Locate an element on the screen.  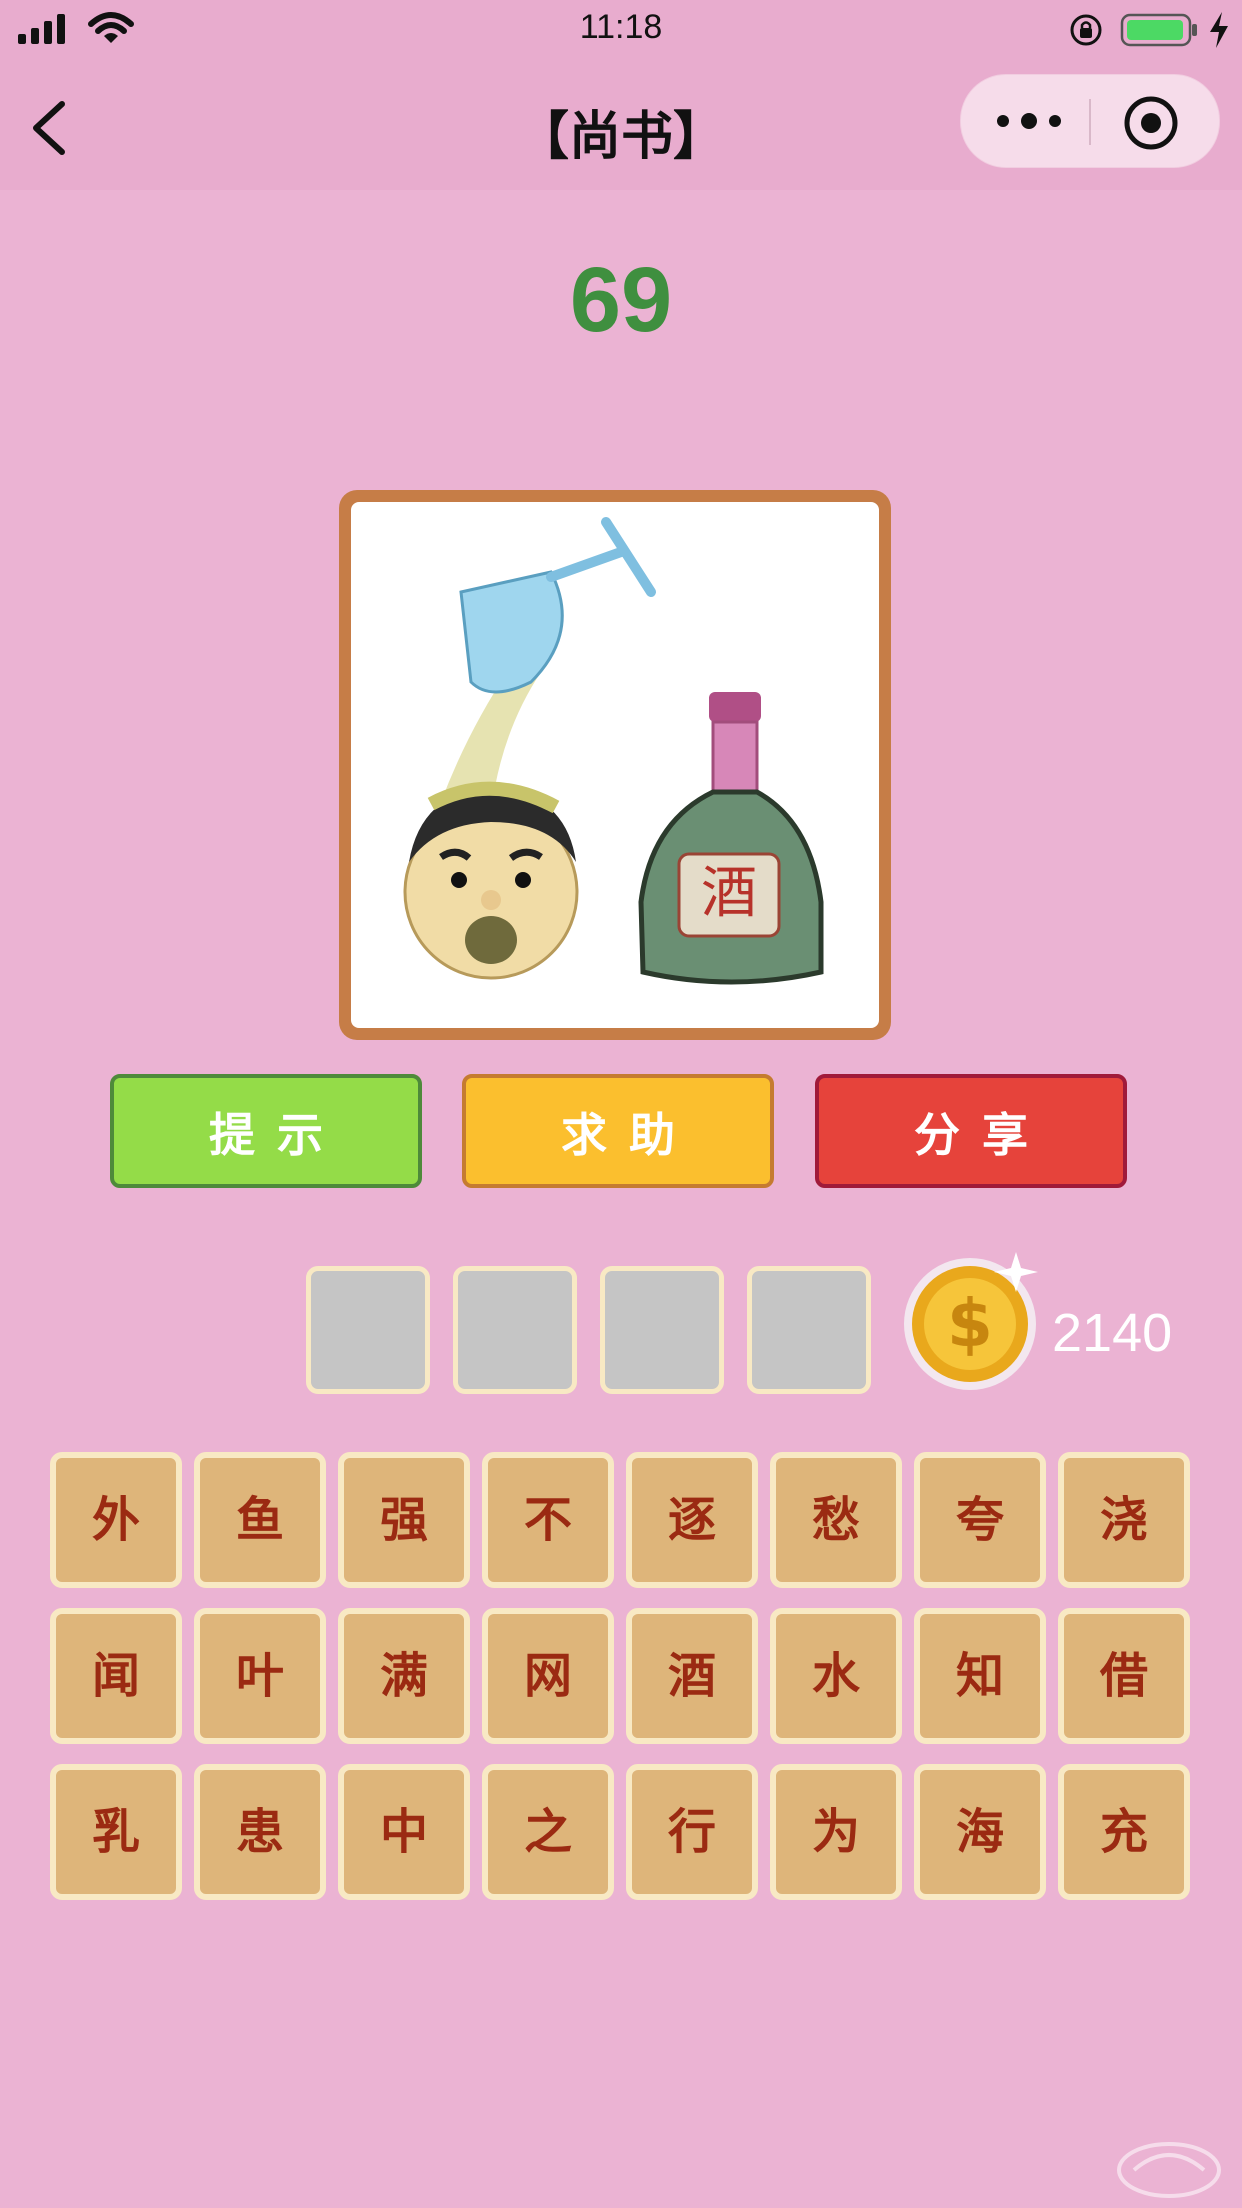
navigation-bar: 【尚书】 is located at coordinates (621, 125).